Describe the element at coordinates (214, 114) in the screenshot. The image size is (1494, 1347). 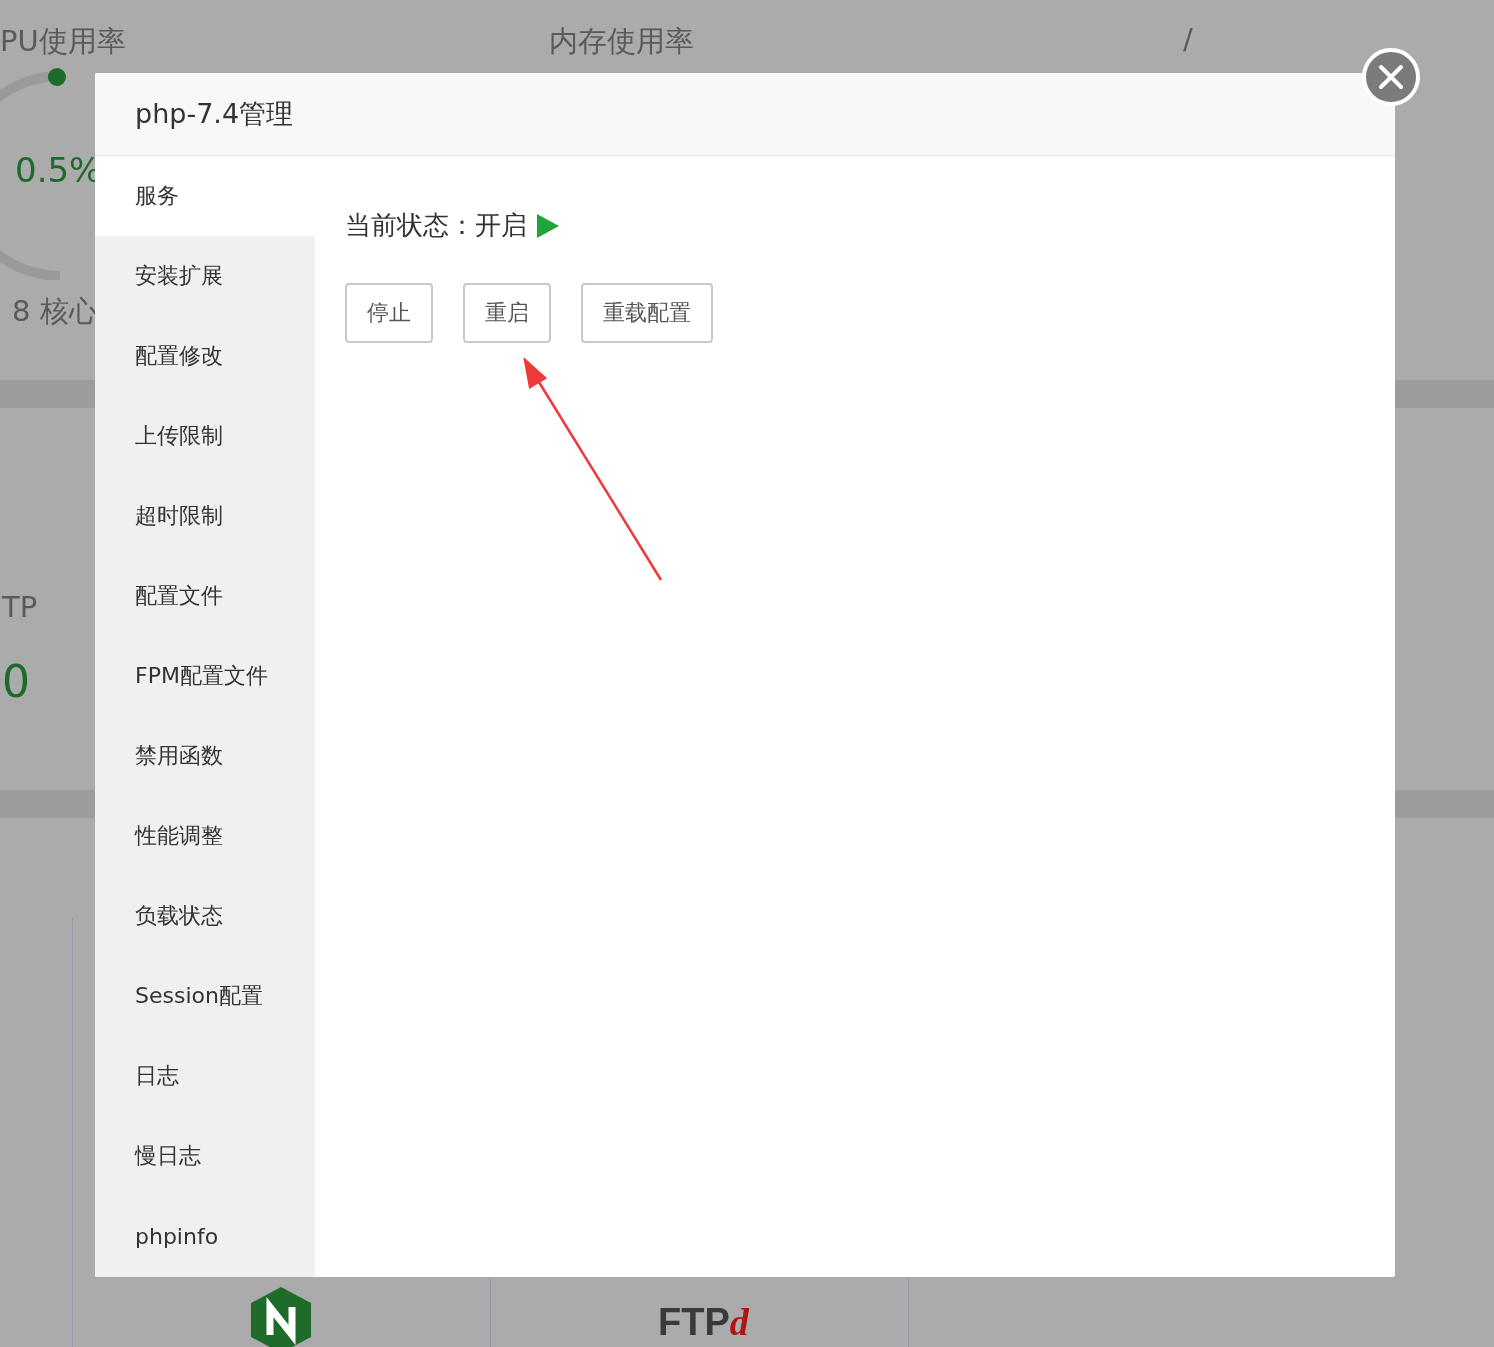
I see `dialog-title: php-7.4管理` at that location.